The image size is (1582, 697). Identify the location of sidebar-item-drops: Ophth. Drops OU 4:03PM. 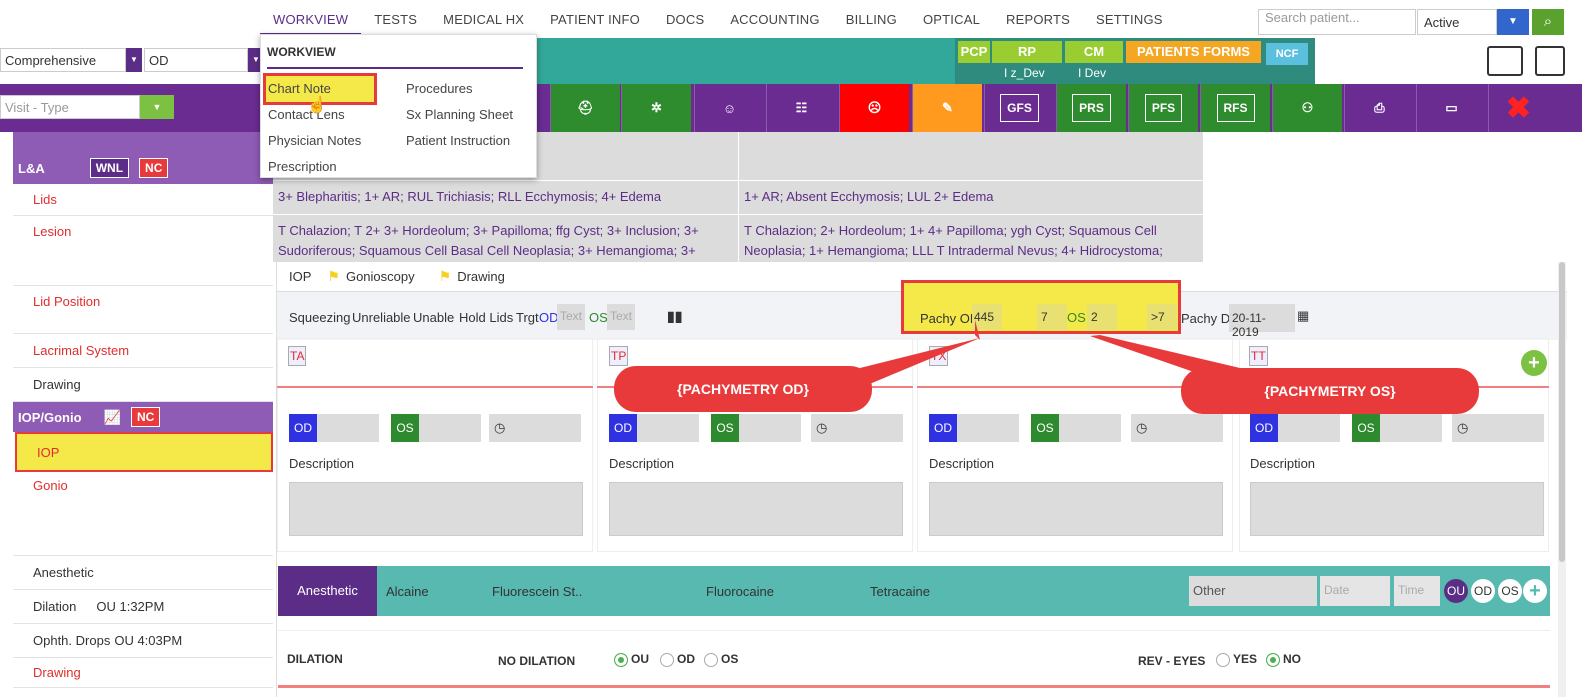
(143, 641).